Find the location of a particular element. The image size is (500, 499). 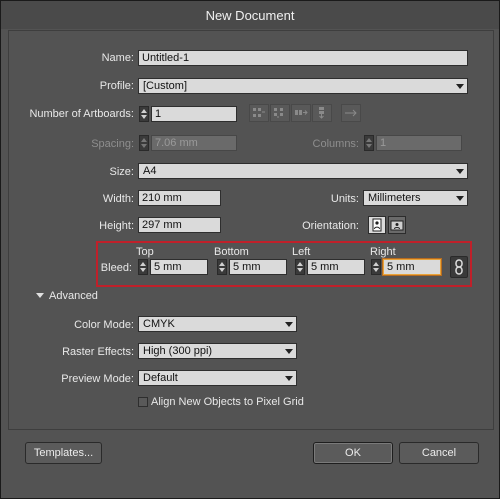

width-input: 210 mm is located at coordinates (179, 198).